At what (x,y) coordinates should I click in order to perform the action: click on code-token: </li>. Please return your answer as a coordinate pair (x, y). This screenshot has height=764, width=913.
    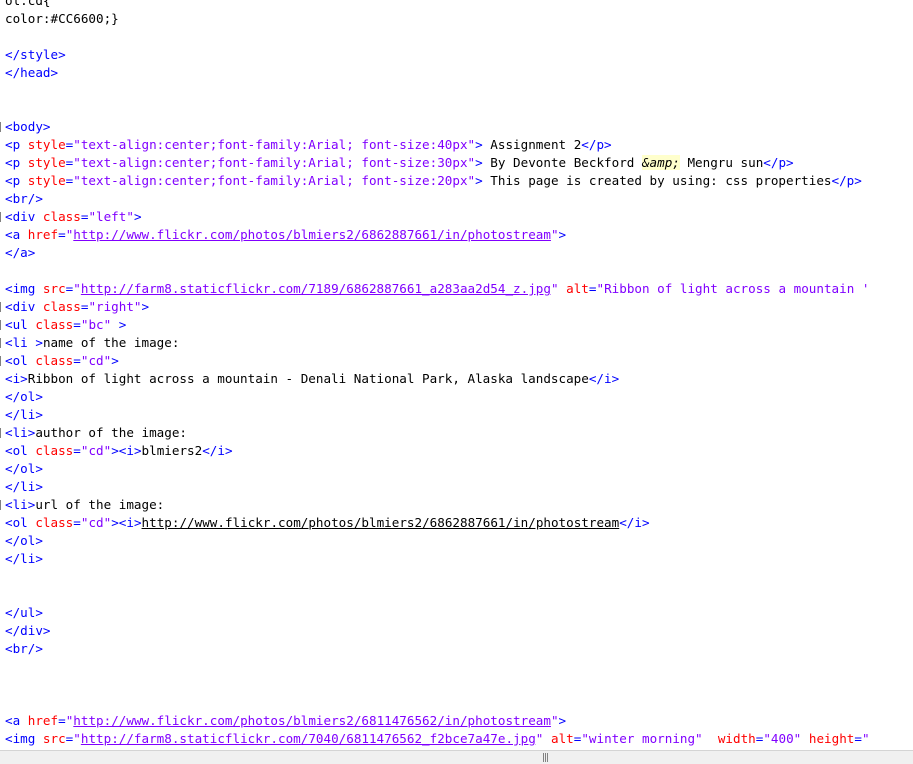
    Looking at the image, I should click on (24, 414).